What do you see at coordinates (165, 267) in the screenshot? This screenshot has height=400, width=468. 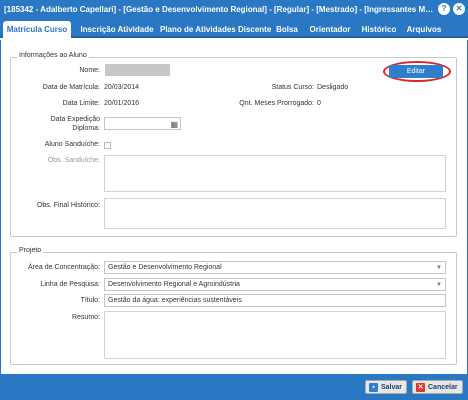 I see `area-concentracao-value: Gestão e Desenvolvimento Regional` at bounding box center [165, 267].